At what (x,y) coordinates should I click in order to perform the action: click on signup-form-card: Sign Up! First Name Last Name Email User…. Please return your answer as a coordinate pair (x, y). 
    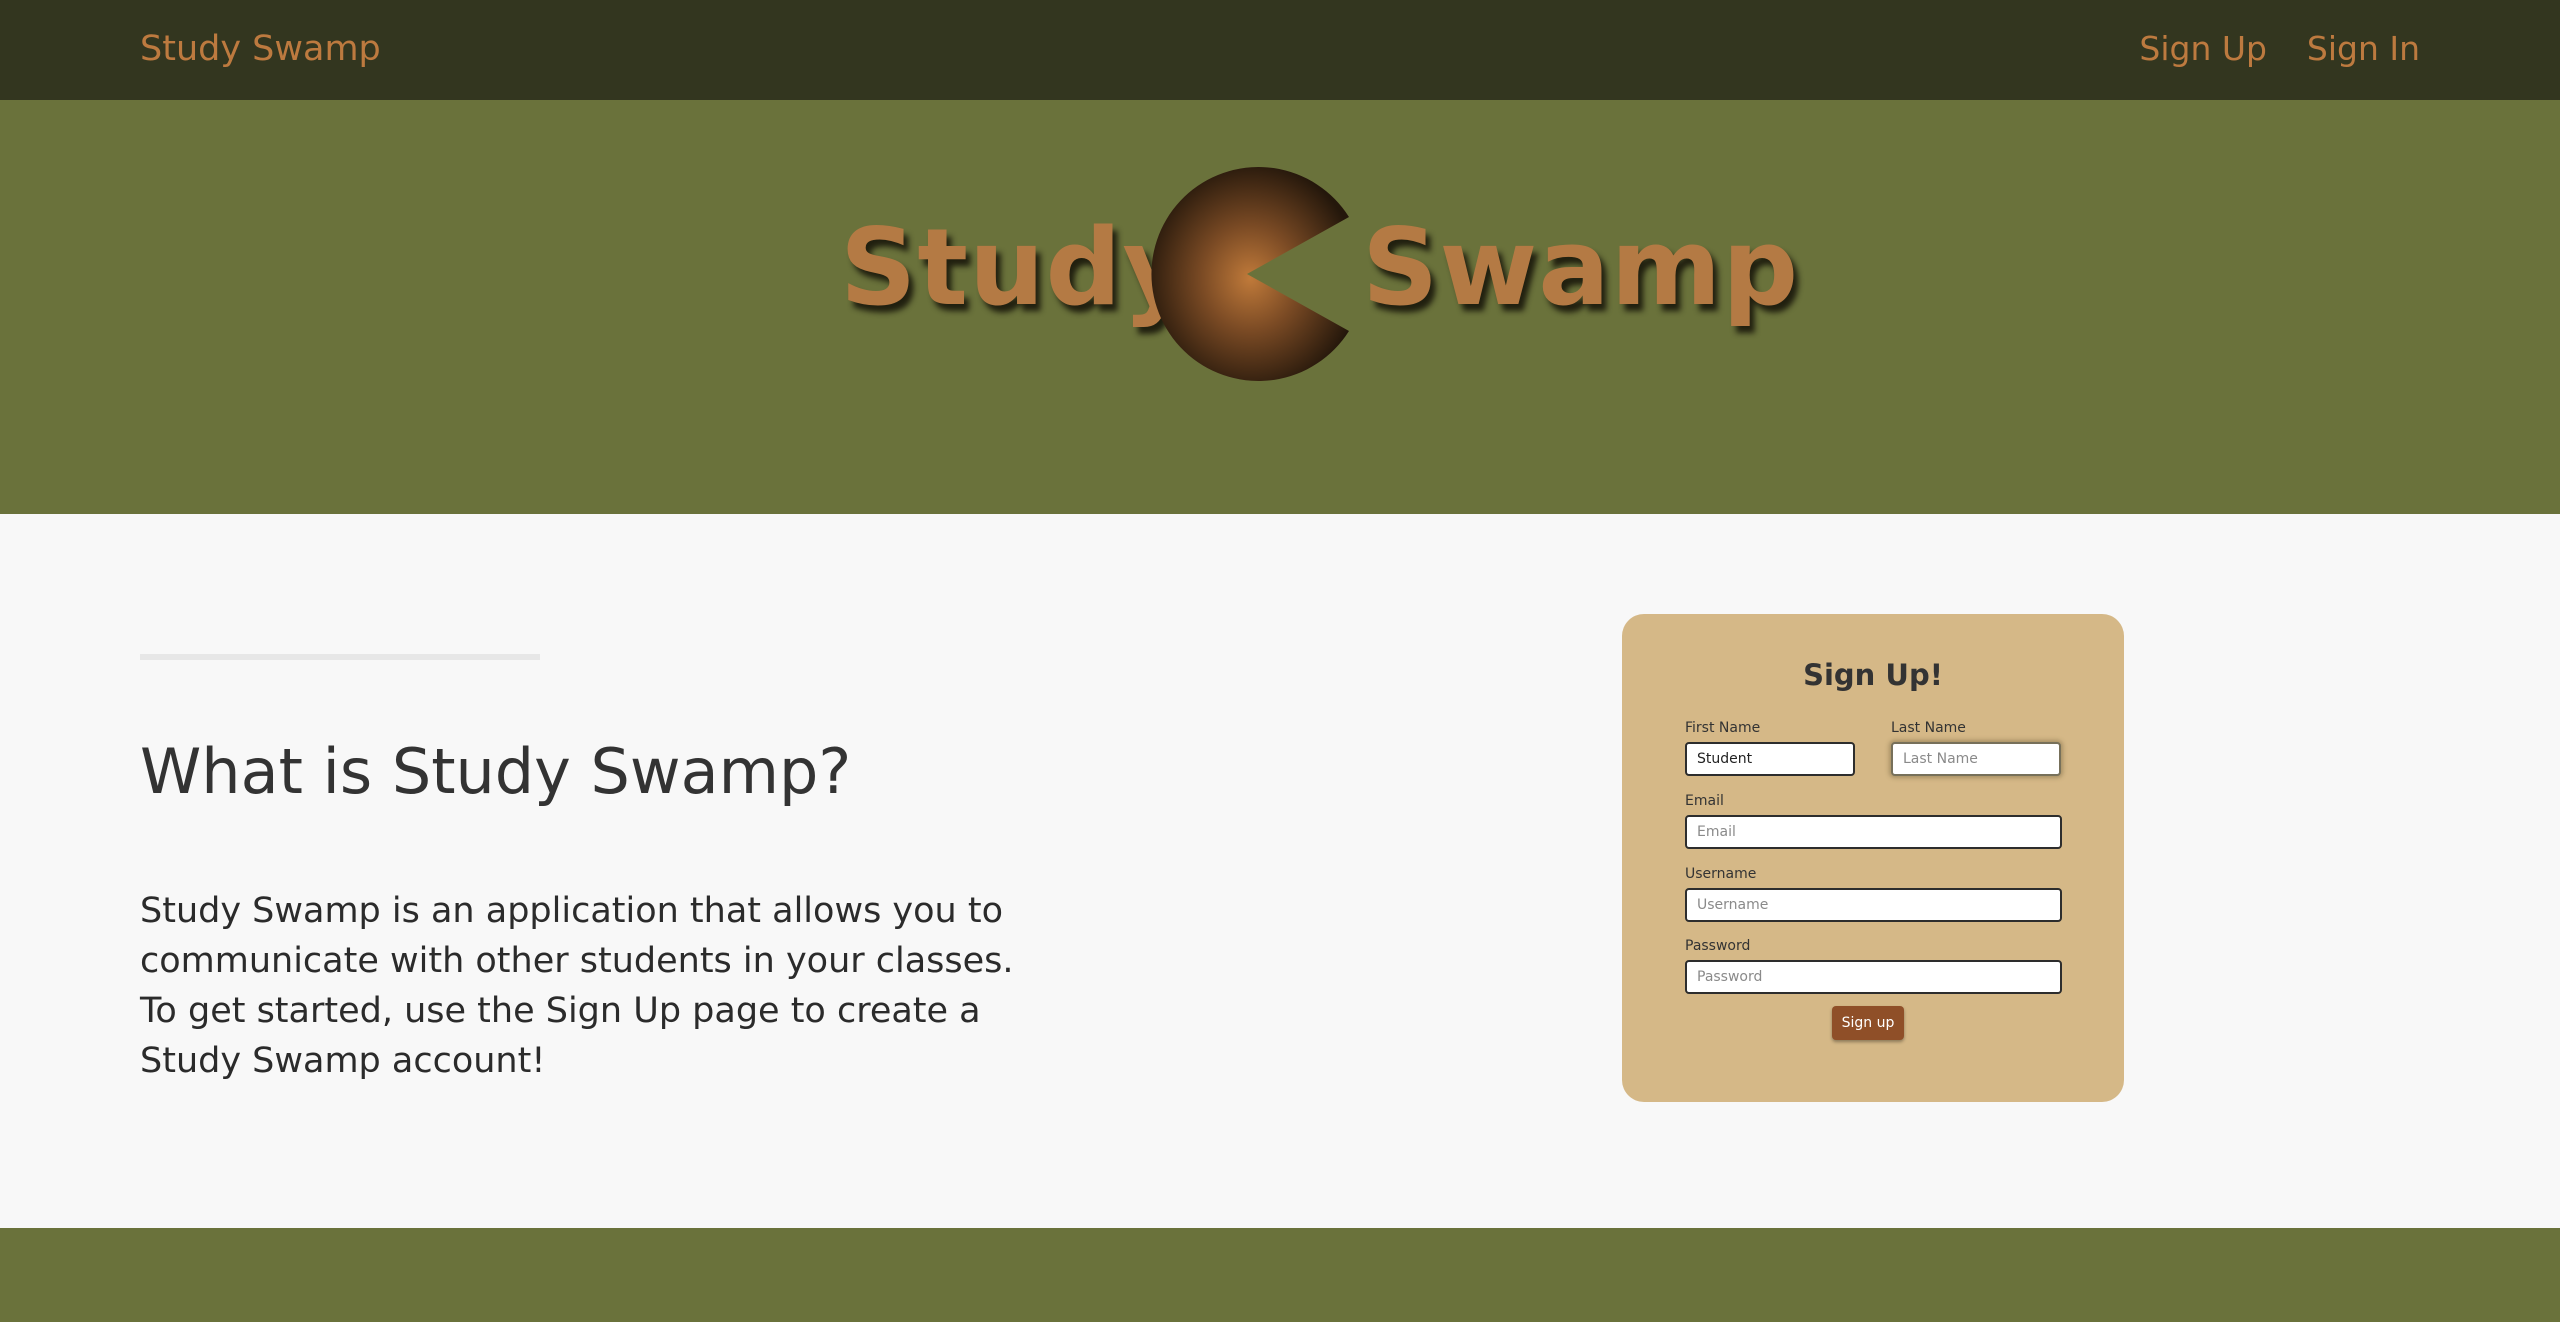
    Looking at the image, I should click on (1873, 858).